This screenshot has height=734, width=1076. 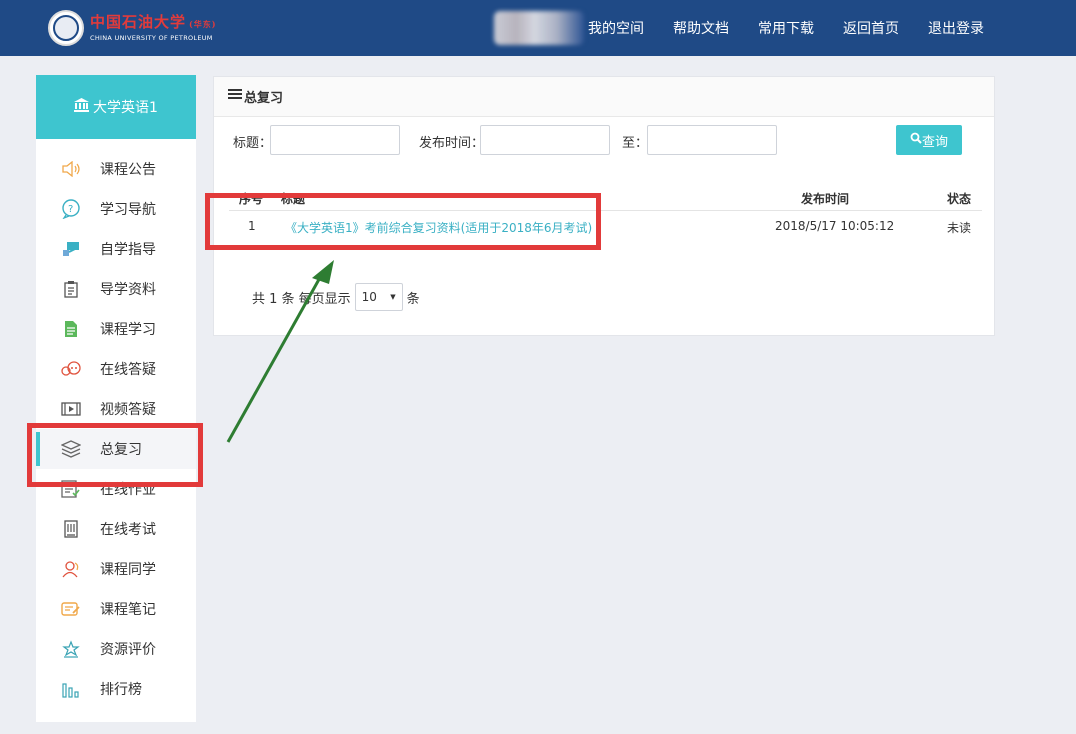 I want to click on list-icon, so click(x=235, y=96).